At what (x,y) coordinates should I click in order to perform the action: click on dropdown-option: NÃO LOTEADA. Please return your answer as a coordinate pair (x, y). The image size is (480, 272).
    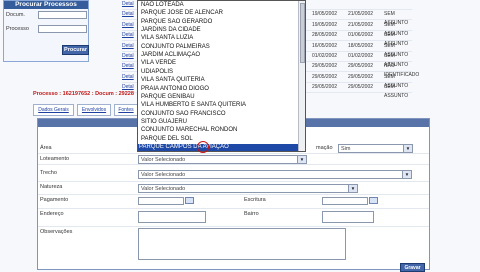
    Looking at the image, I should click on (219, 6).